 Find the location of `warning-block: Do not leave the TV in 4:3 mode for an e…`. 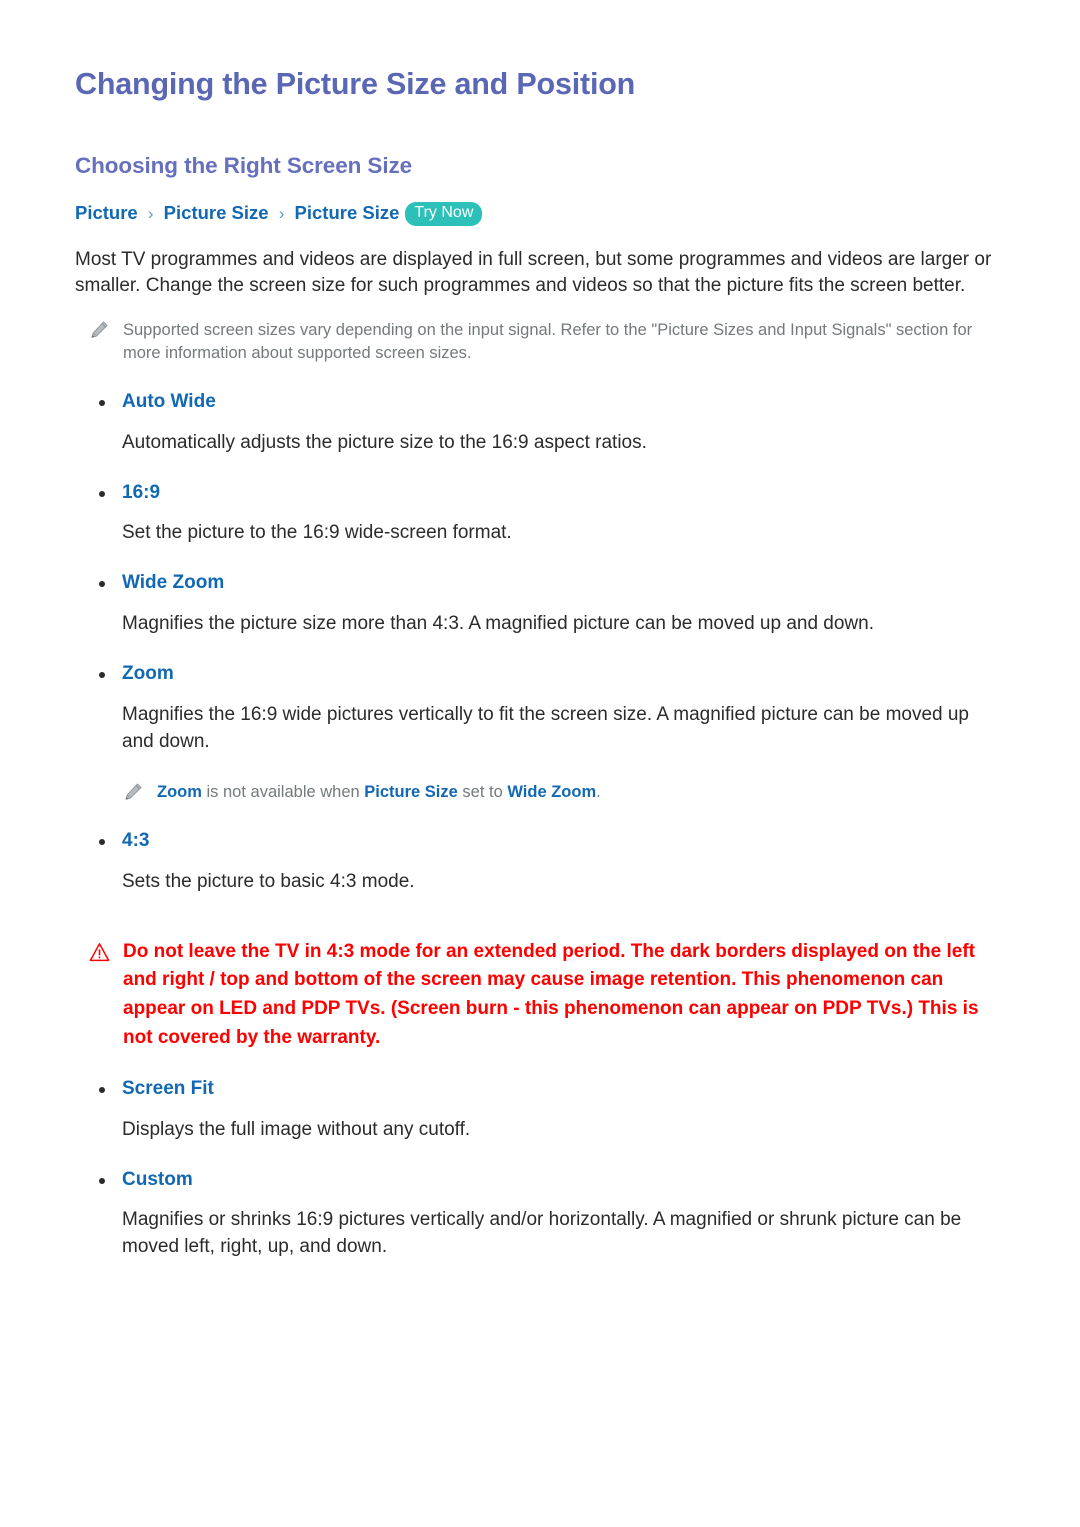

warning-block: Do not leave the TV in 4:3 mode for an e… is located at coordinates (540, 996).